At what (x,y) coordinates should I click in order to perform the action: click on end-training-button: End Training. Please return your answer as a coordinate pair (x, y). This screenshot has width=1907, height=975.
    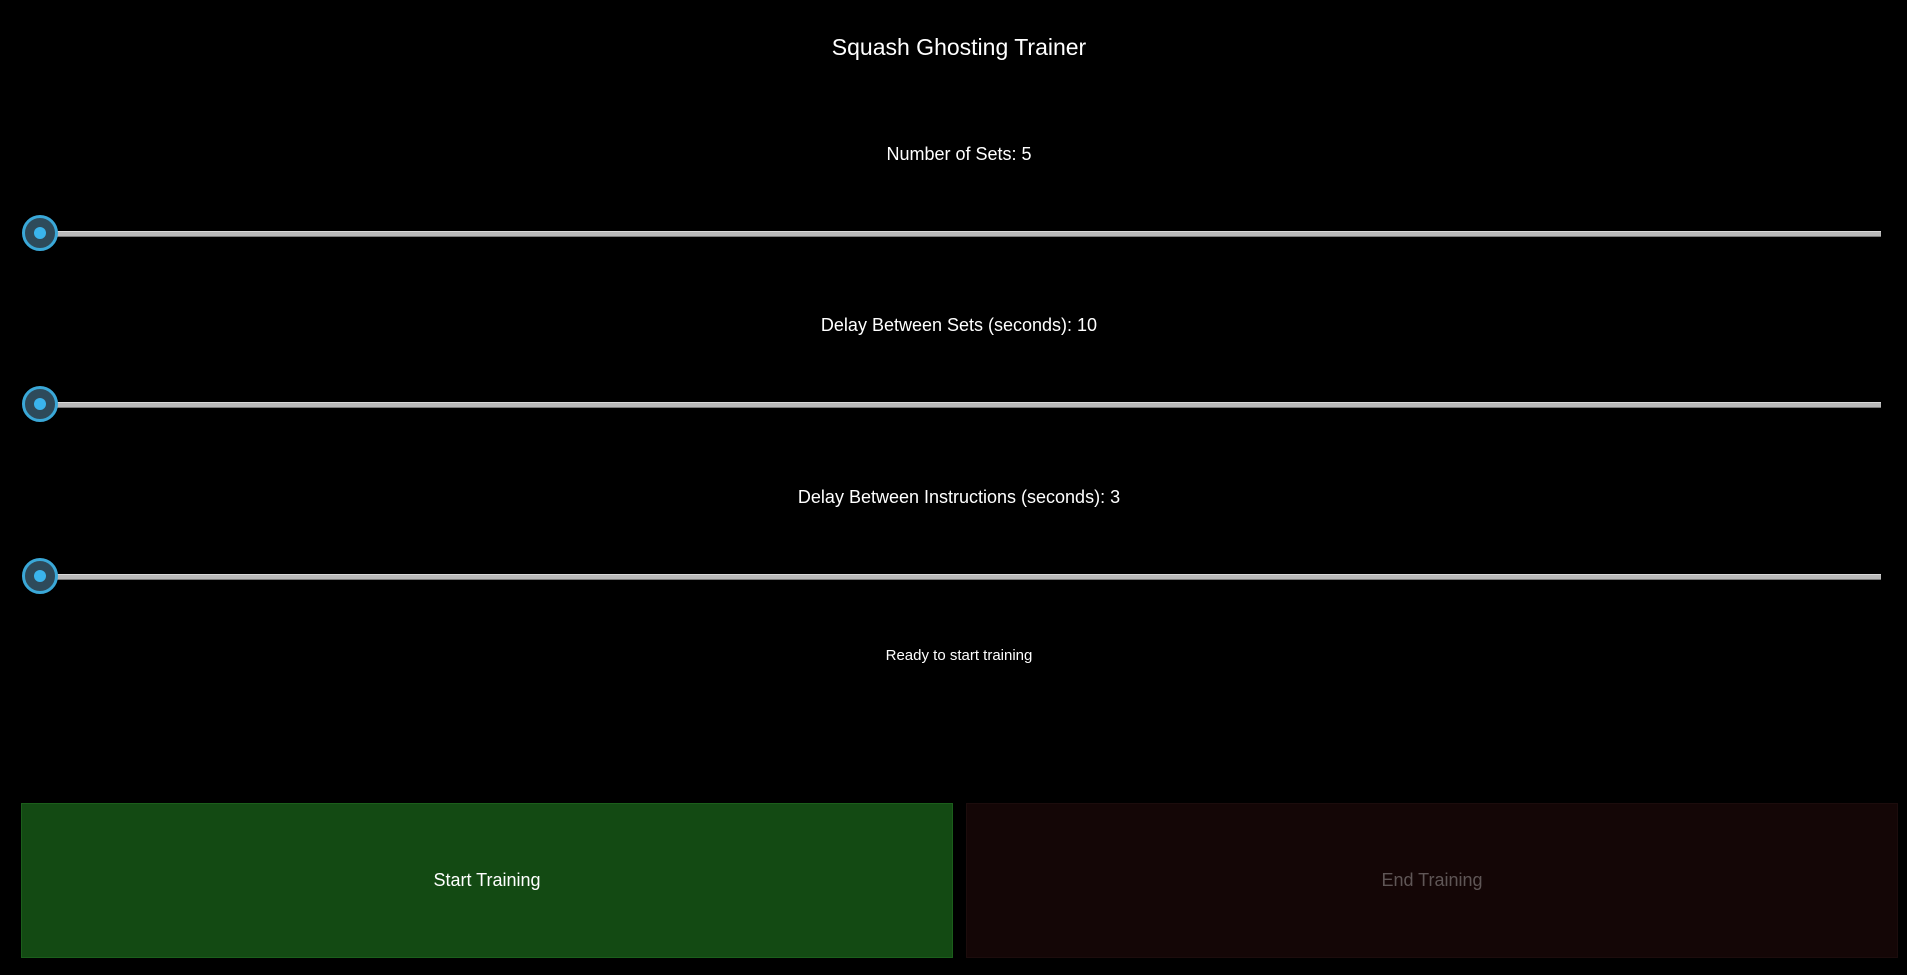
    Looking at the image, I should click on (1432, 880).